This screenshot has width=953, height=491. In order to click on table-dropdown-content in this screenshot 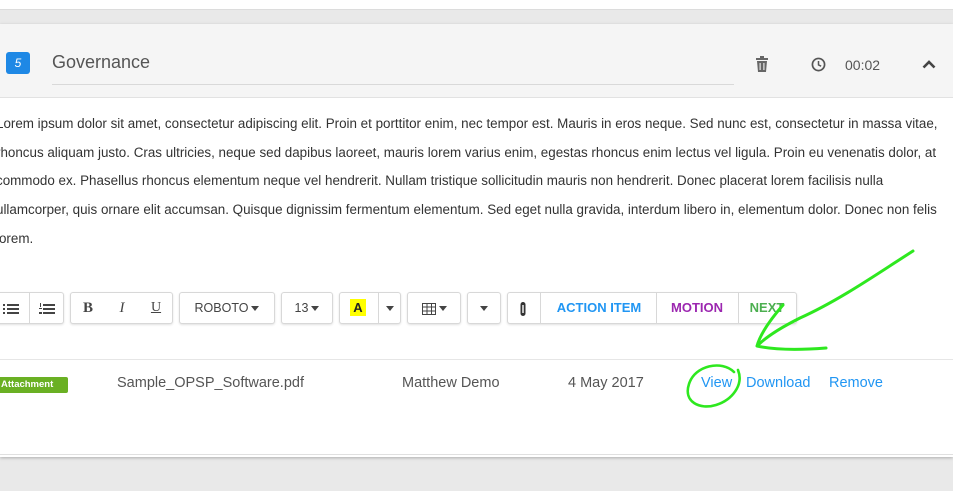, I will do `click(434, 308)`.